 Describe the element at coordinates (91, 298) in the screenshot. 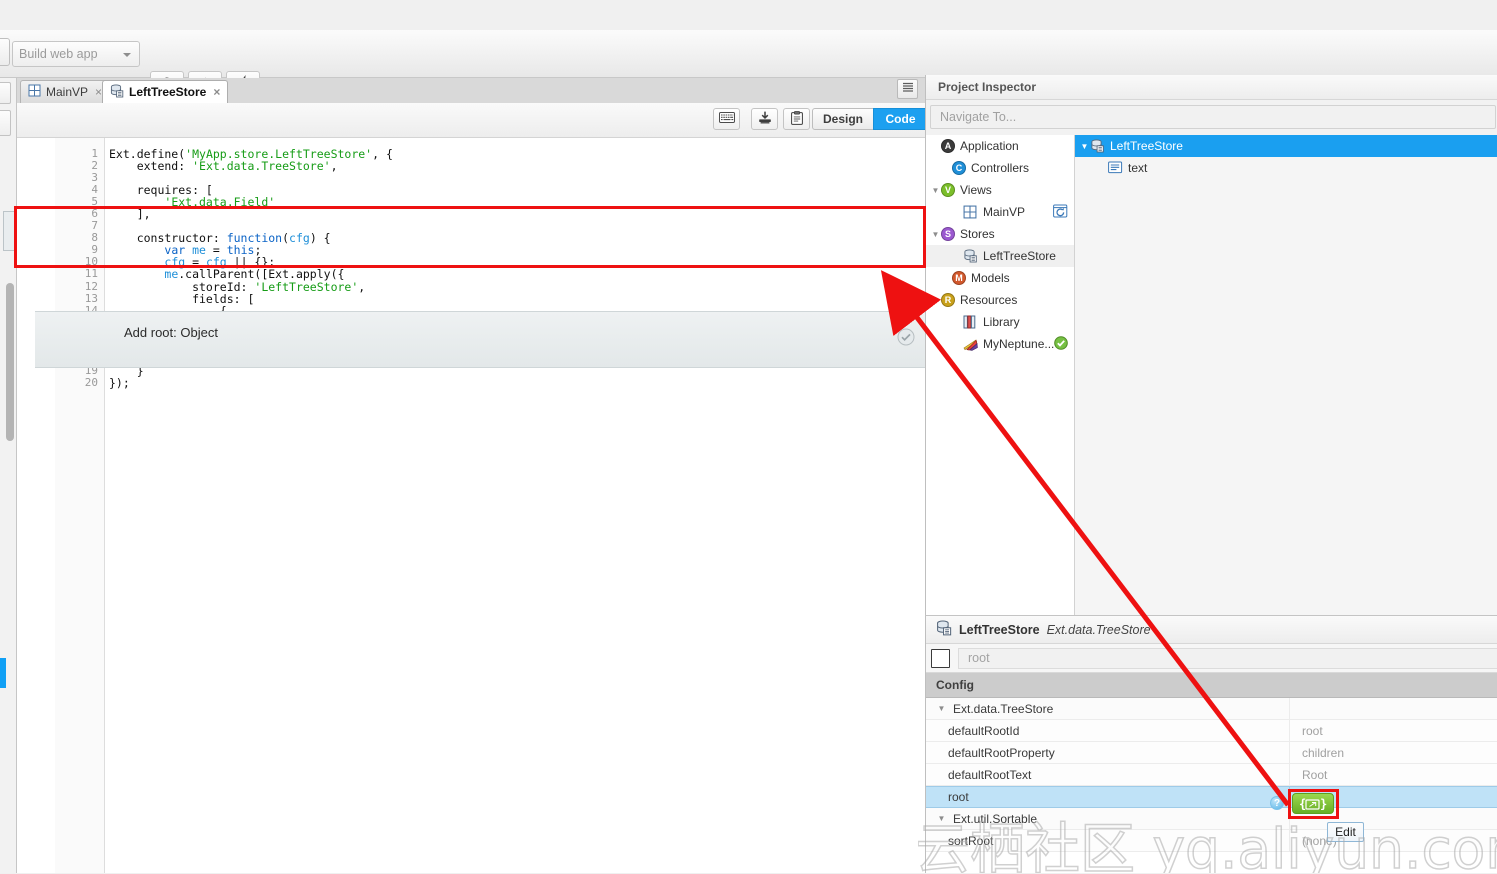

I see `line-number: 13` at that location.